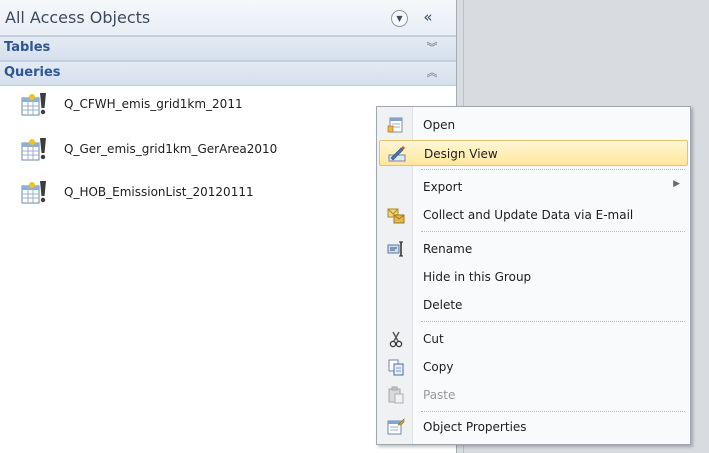  What do you see at coordinates (77, 17) in the screenshot?
I see `pane-title: All Access Objects` at bounding box center [77, 17].